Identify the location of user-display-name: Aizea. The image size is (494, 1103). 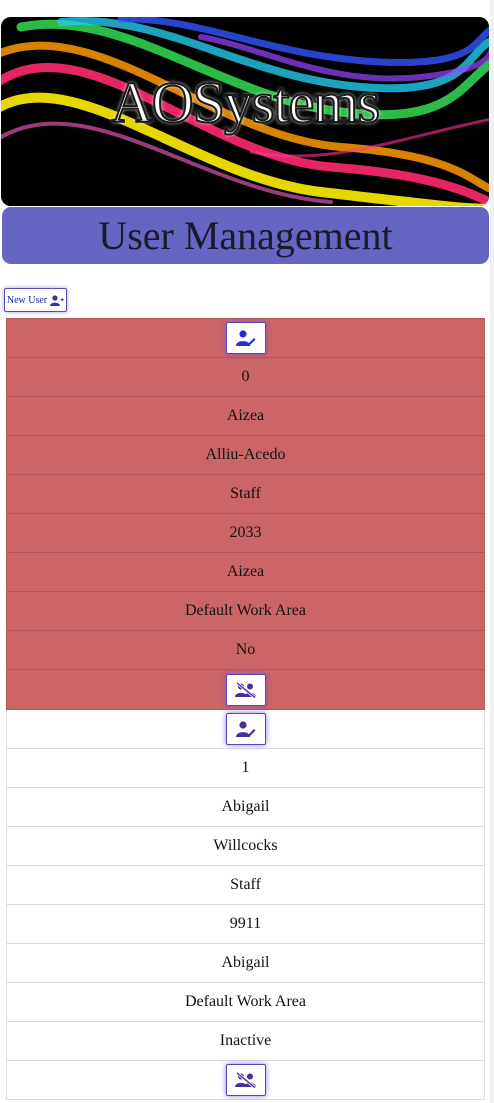
(245, 572).